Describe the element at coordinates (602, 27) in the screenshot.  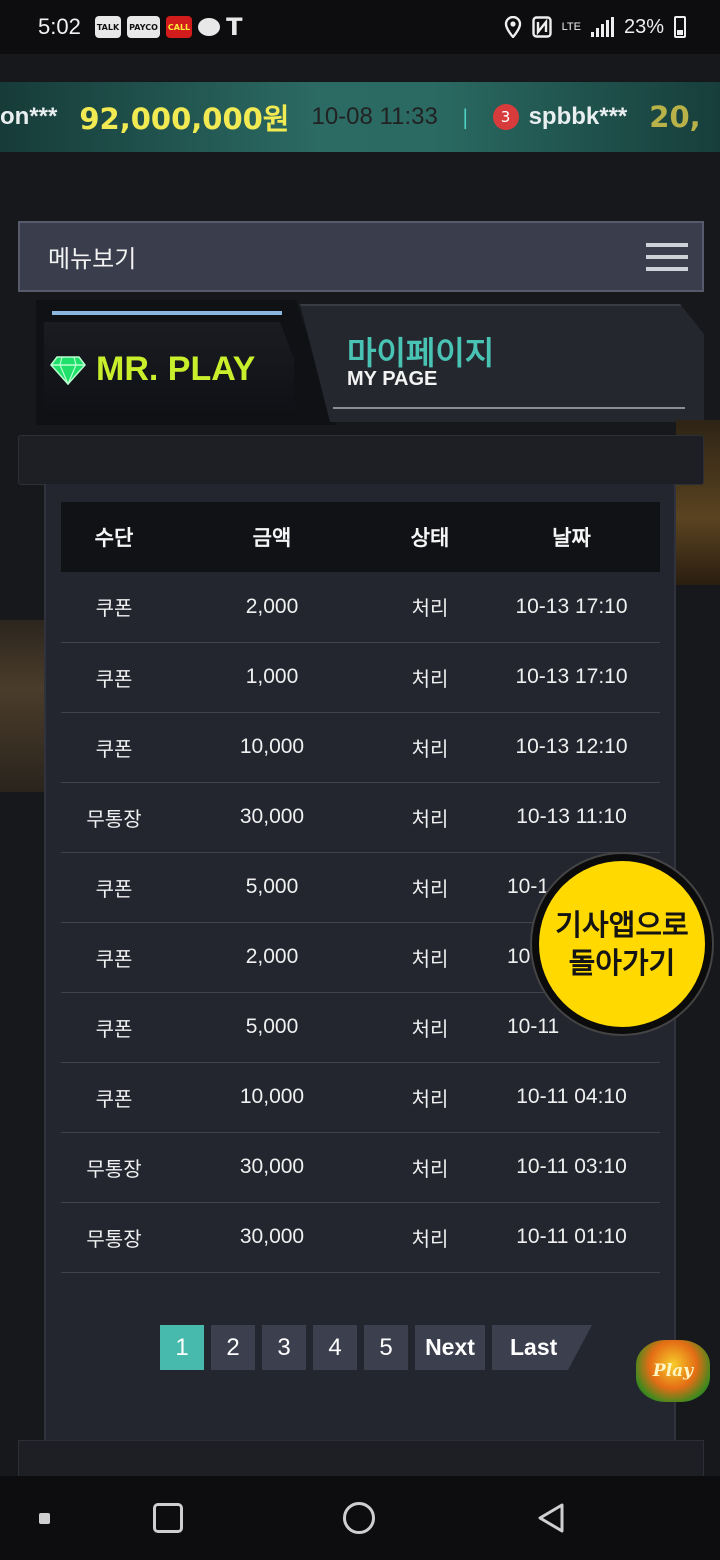
I see `signal-icon` at that location.